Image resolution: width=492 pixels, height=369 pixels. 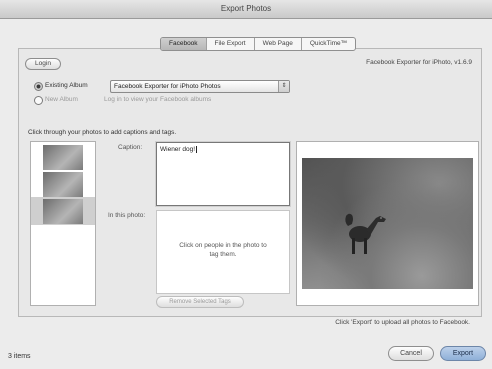 I want to click on caption-label: Caption:, so click(x=130, y=147).